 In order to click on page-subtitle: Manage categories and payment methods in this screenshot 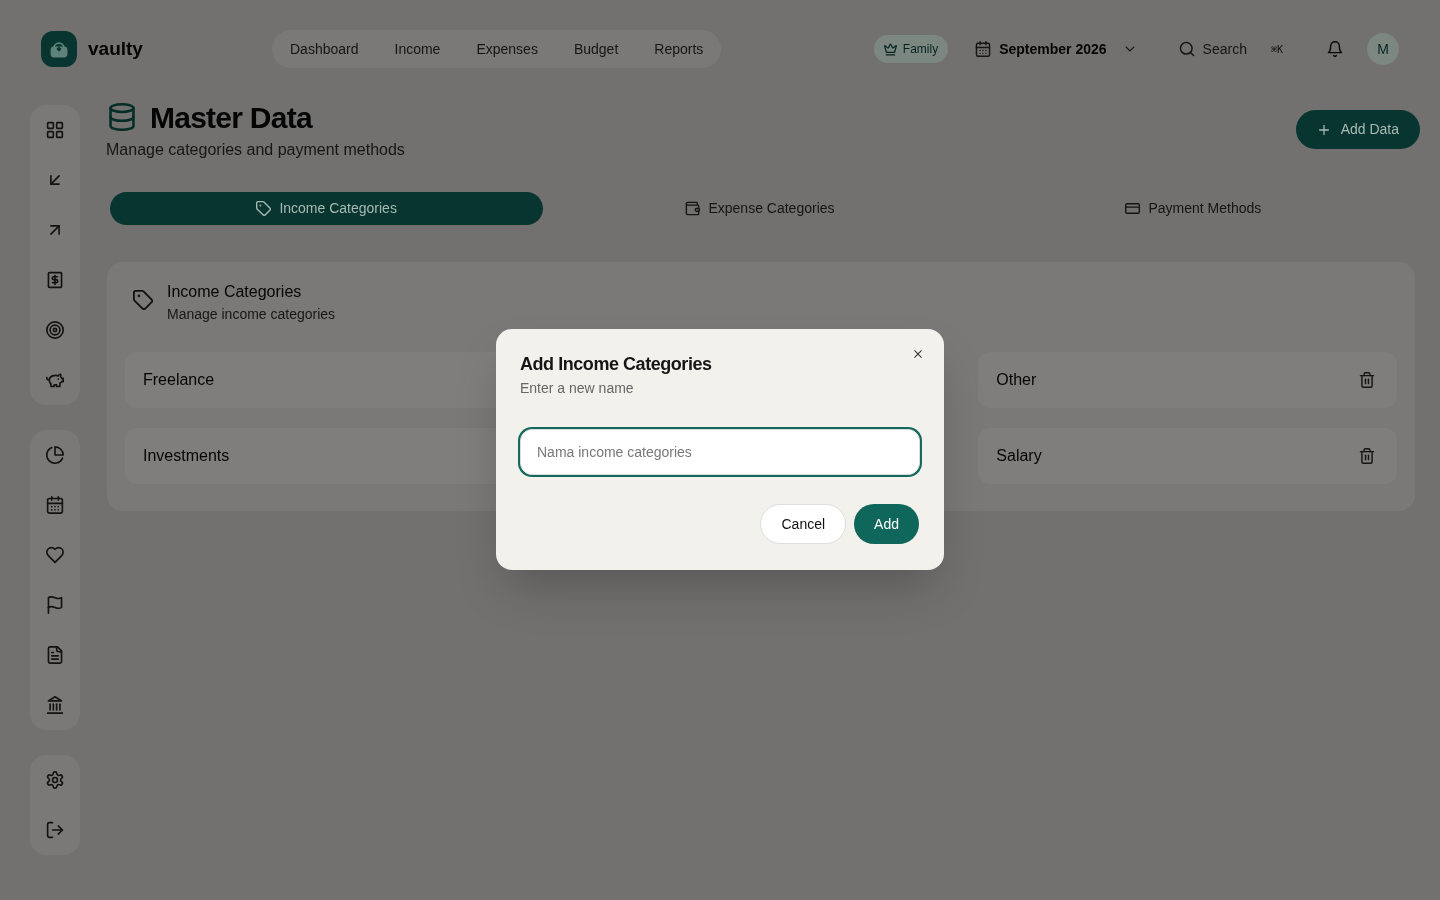, I will do `click(255, 150)`.